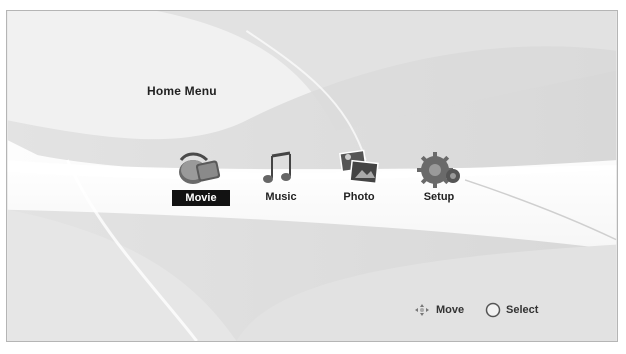  Describe the element at coordinates (493, 310) in the screenshot. I see `ok-circle-icon` at that location.